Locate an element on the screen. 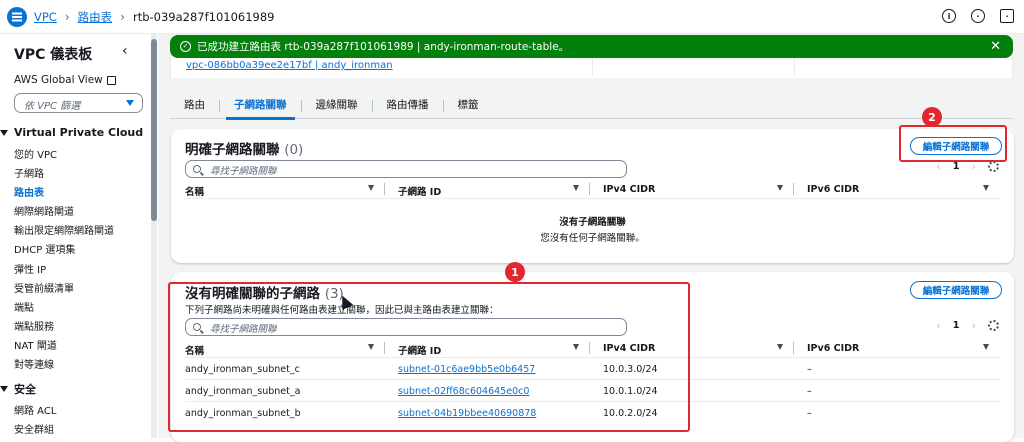  sidebar-item-nat: NAT 閘道 is located at coordinates (35, 344).